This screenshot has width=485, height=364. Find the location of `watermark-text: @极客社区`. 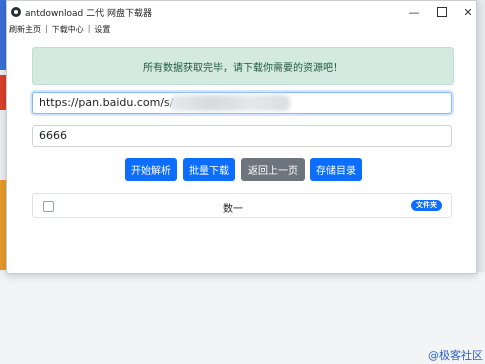

watermark-text: @极客社区 is located at coordinates (455, 355).